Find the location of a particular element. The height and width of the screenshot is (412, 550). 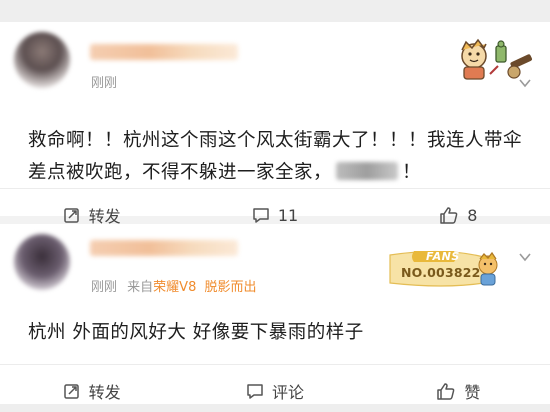

source-suffix: 脱影而出 is located at coordinates (230, 287).